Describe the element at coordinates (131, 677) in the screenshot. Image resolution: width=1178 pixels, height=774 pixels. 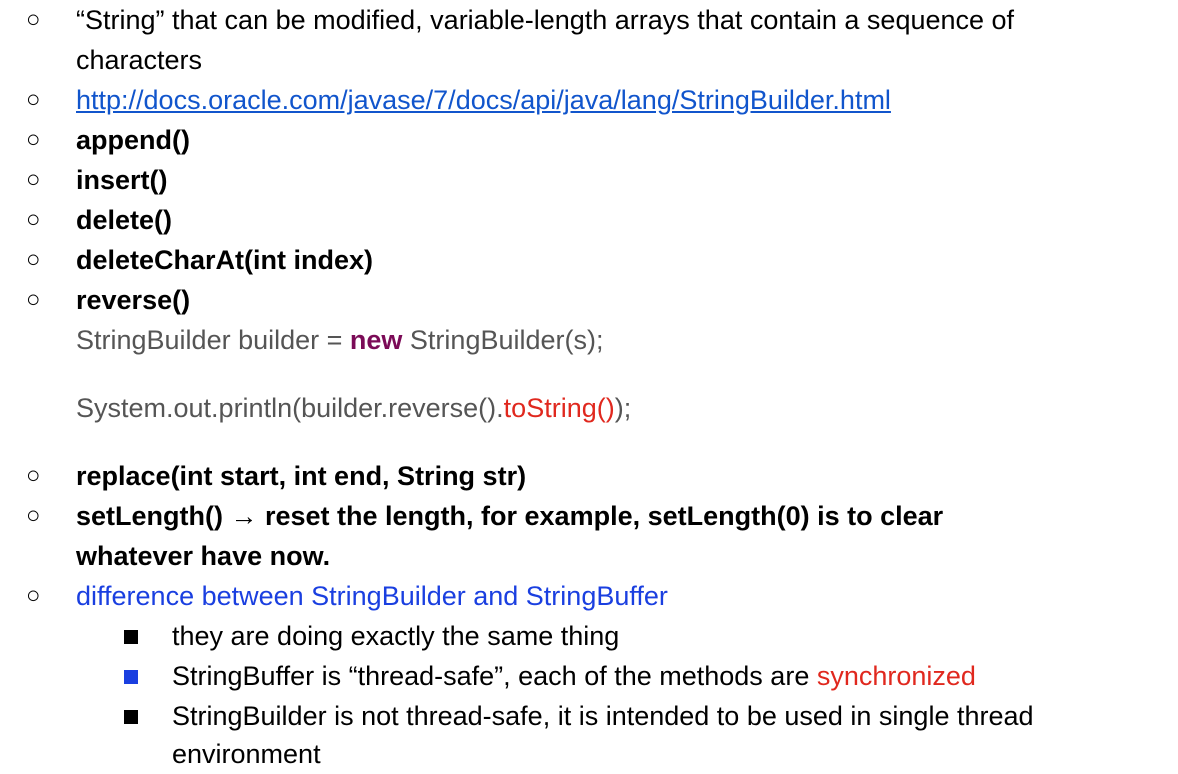
I see `square-bullet-blue-icon` at that location.